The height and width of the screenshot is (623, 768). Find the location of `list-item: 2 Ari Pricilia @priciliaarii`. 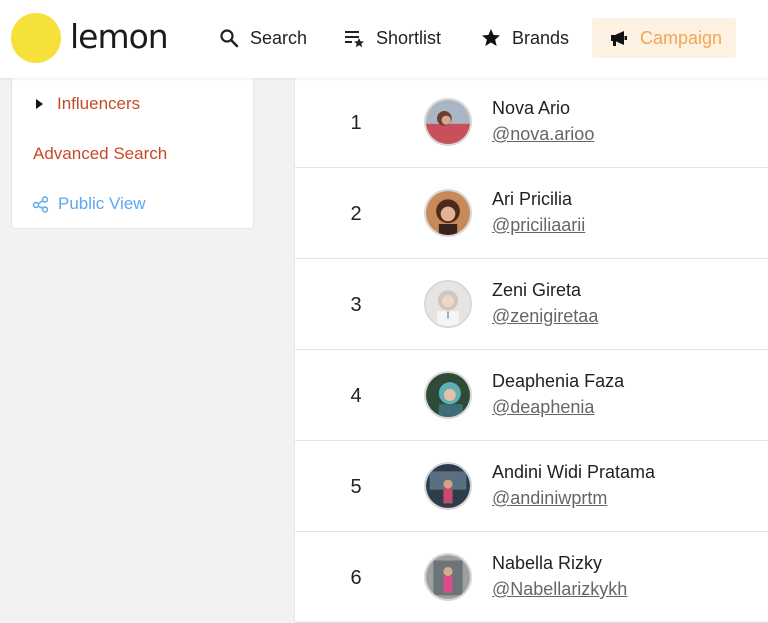

list-item: 2 Ari Pricilia @priciliaarii is located at coordinates (531, 214).